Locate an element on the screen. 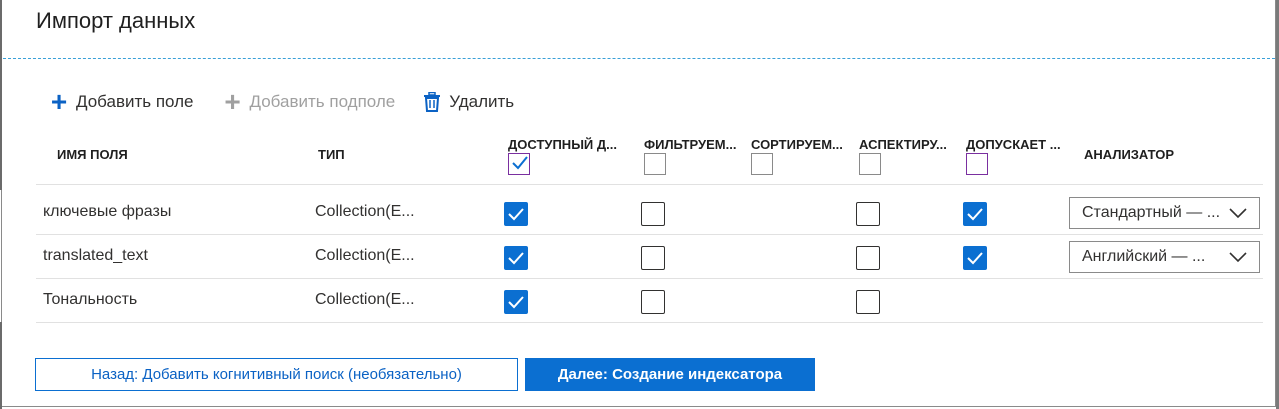 The width and height of the screenshot is (1279, 409). select-all-searchable-checkbox is located at coordinates (977, 164).